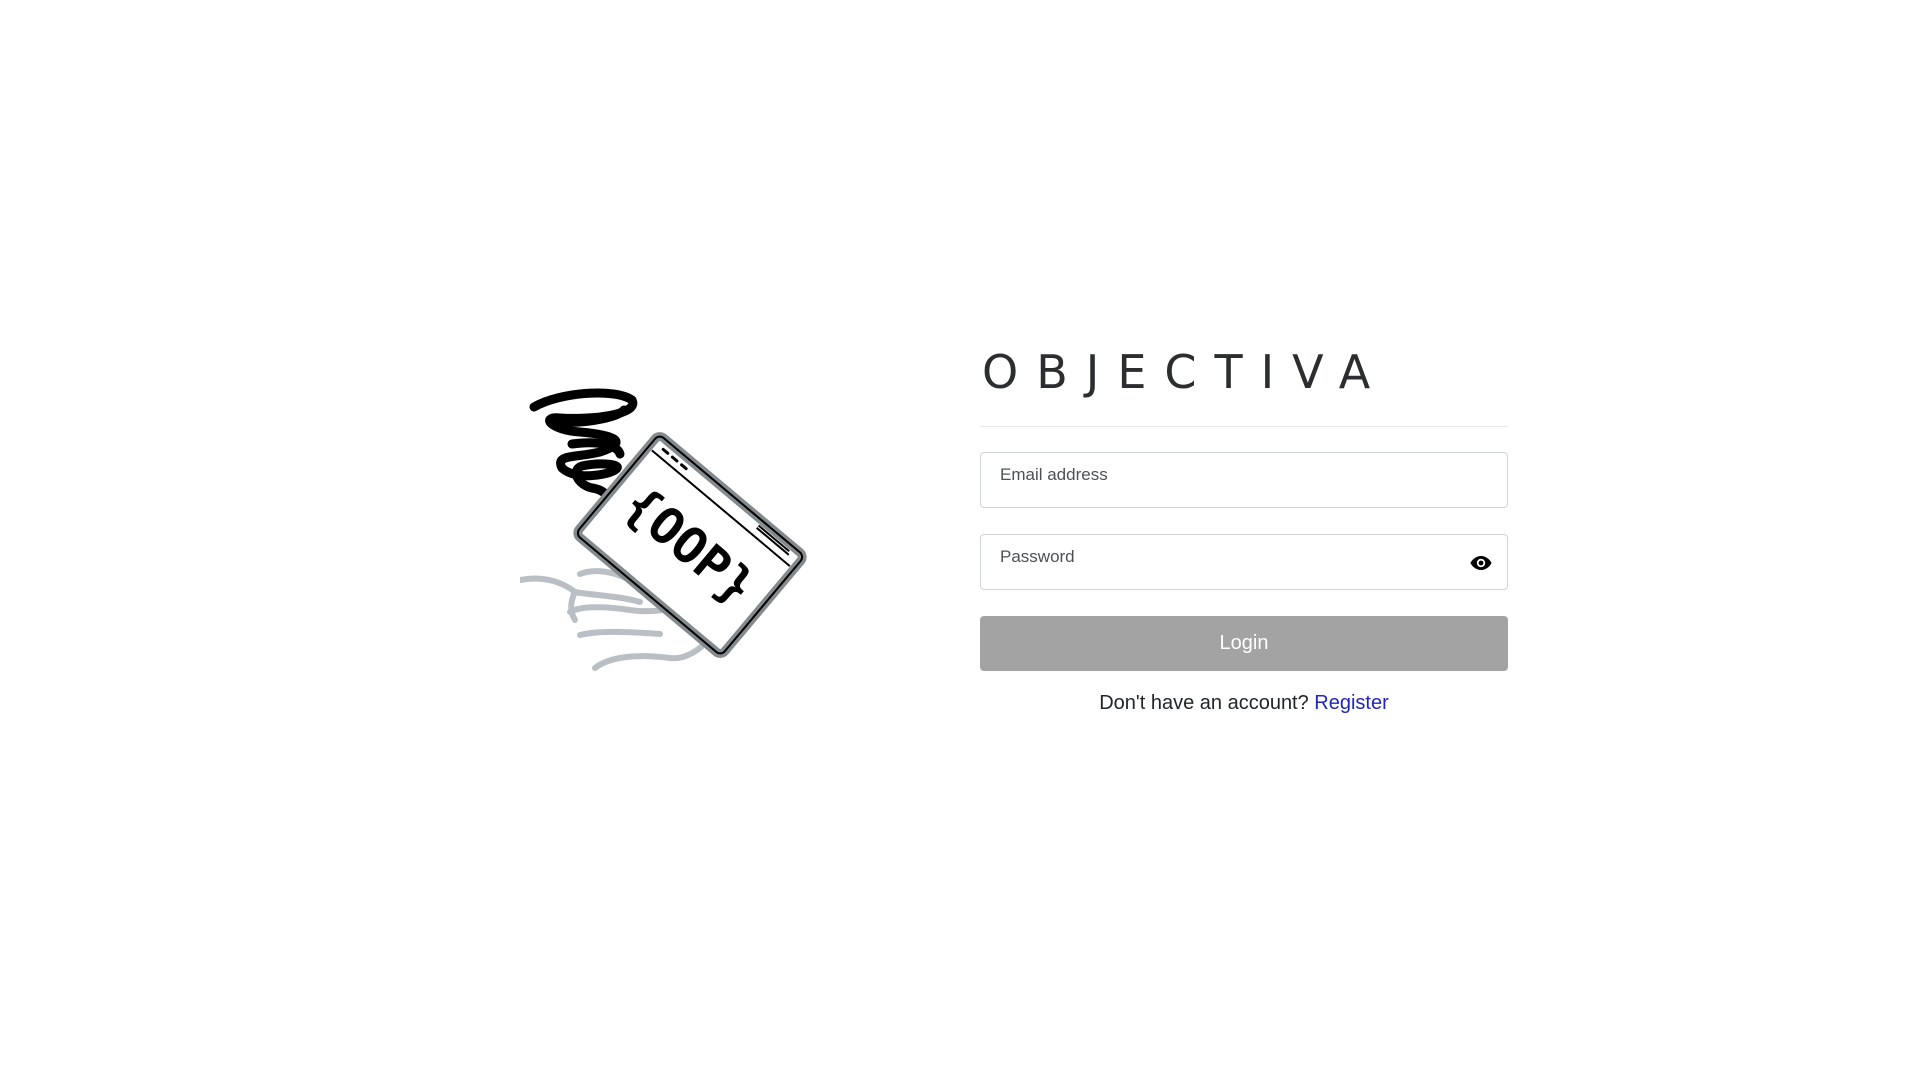  What do you see at coordinates (1244, 643) in the screenshot?
I see `login-button: Login` at bounding box center [1244, 643].